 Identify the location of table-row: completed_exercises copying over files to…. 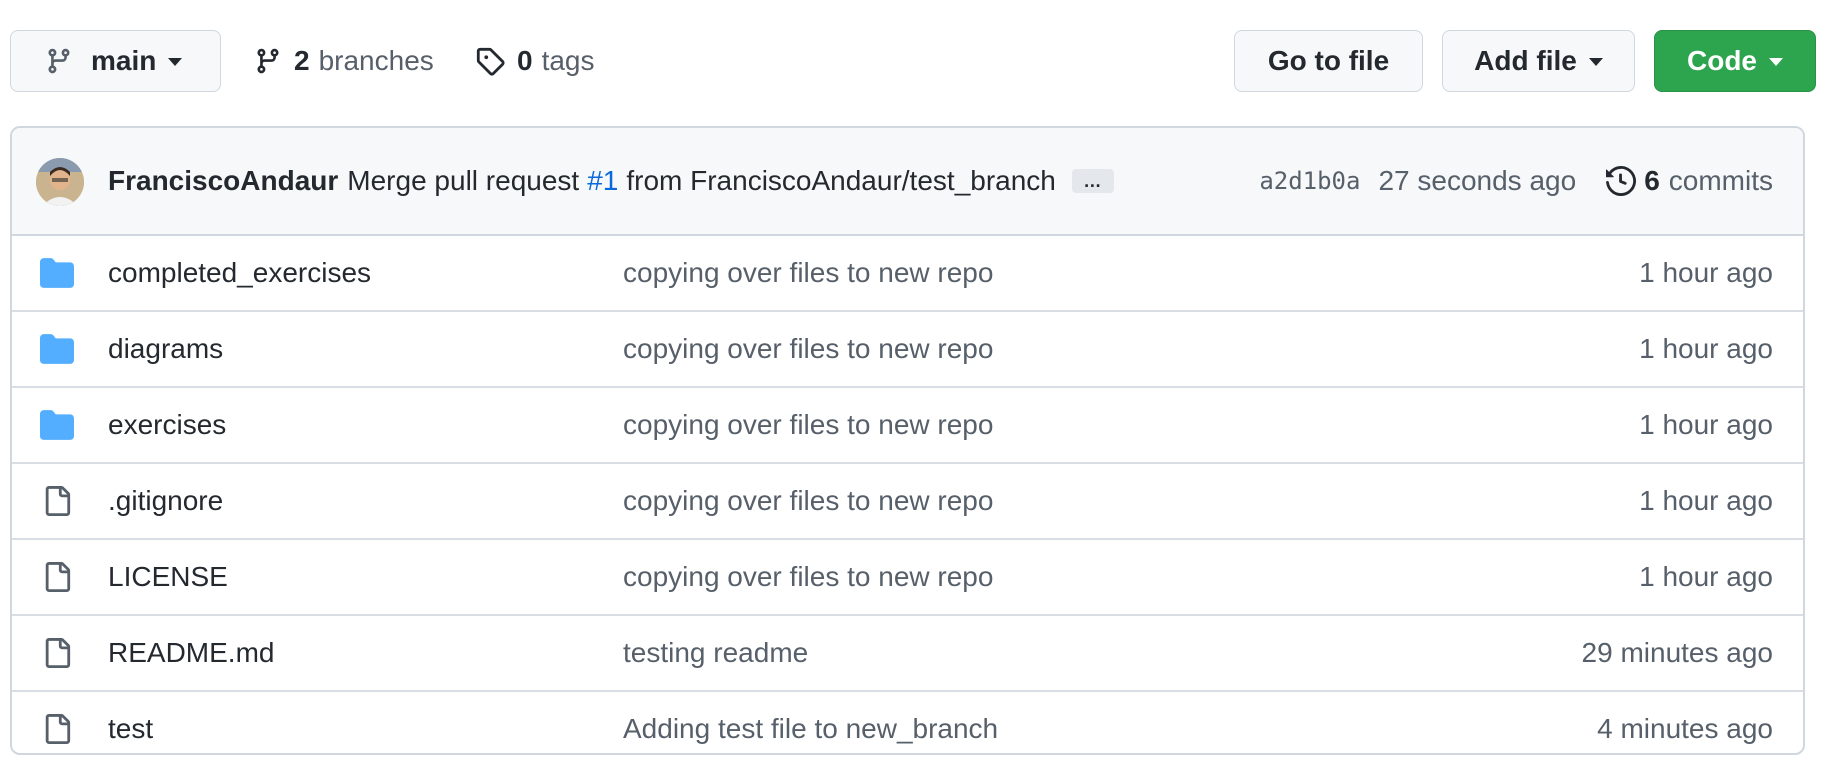
(907, 274).